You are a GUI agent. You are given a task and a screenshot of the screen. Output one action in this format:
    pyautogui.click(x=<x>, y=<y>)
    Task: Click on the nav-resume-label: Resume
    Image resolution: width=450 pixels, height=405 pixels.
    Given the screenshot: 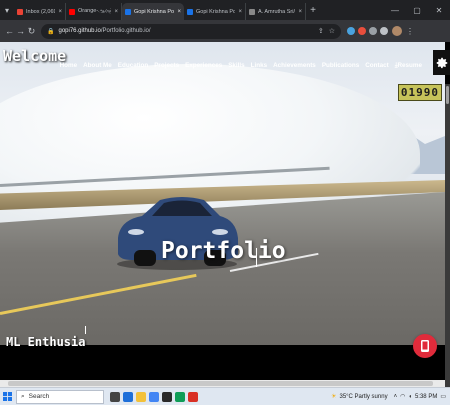 What is the action you would take?
    pyautogui.click(x=410, y=65)
    